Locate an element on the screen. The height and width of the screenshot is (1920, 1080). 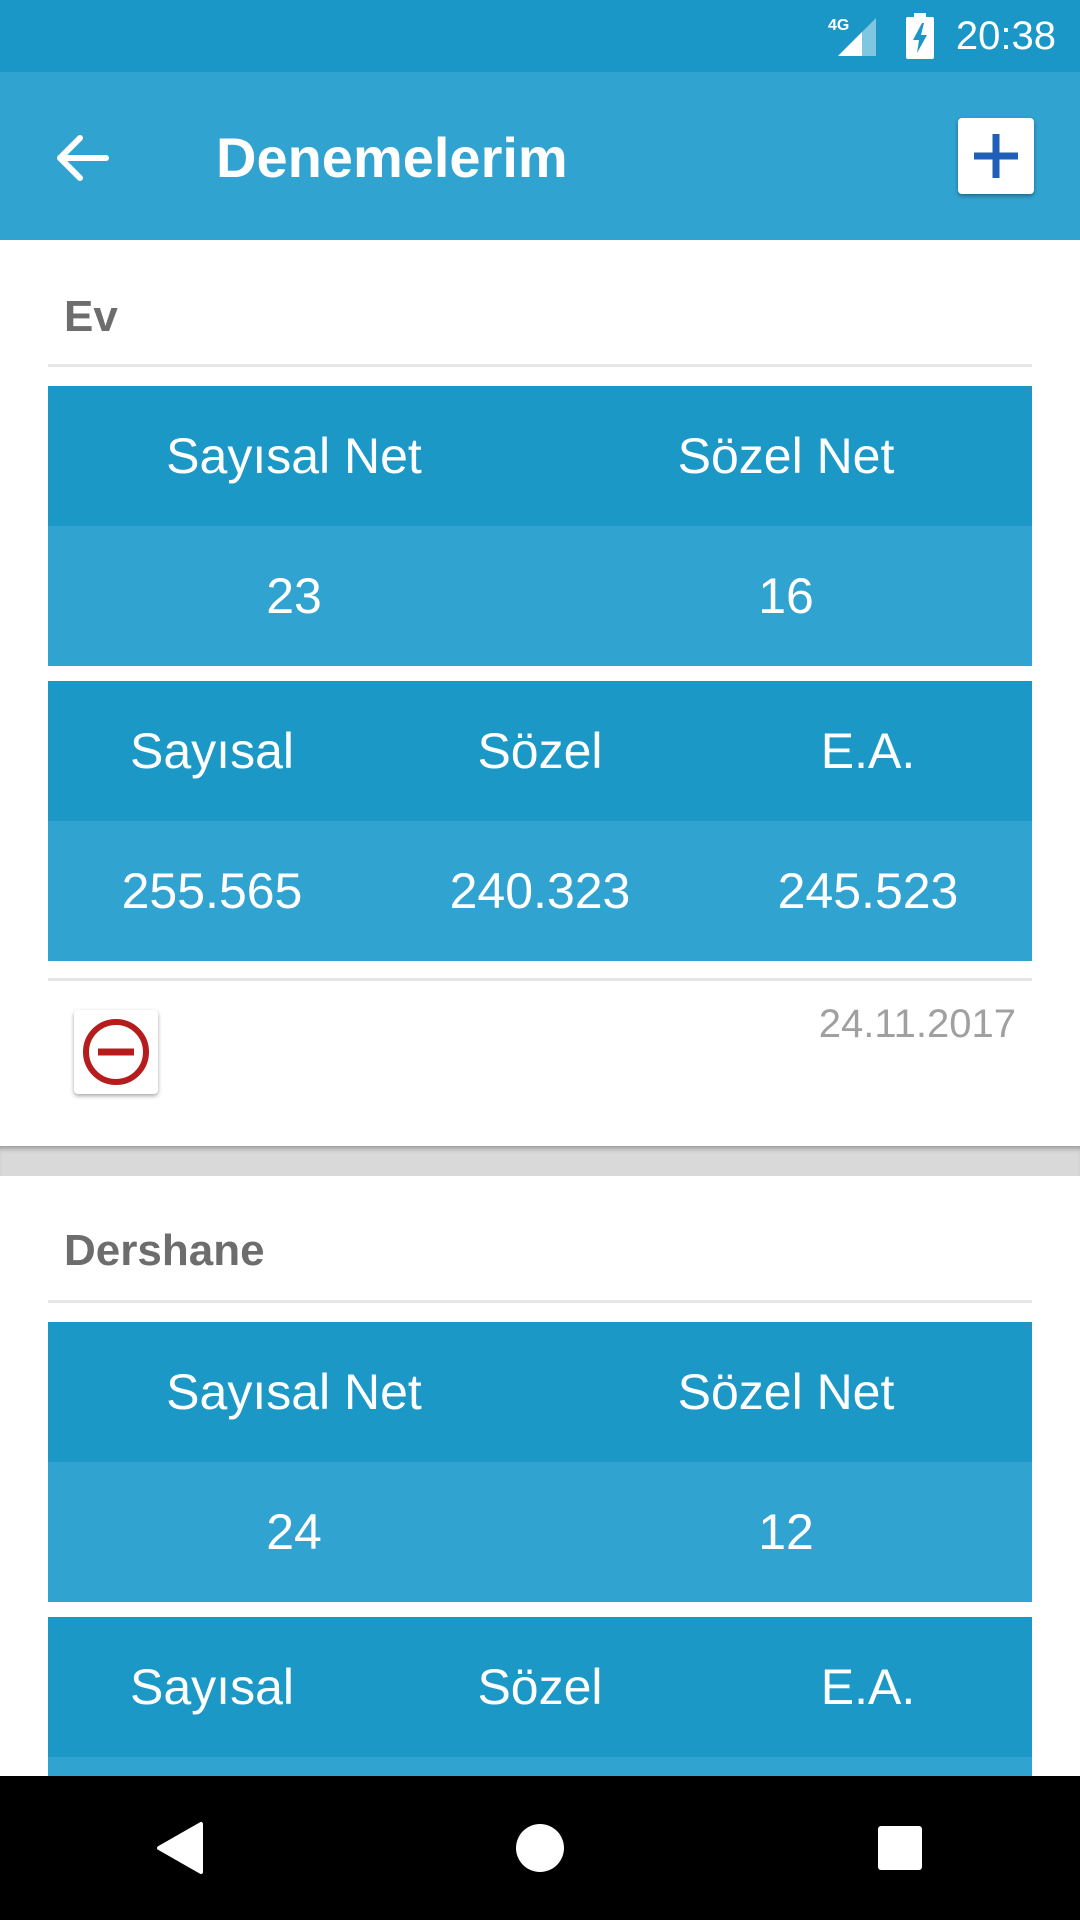
value-sayisal: 255.565 is located at coordinates (212, 891).